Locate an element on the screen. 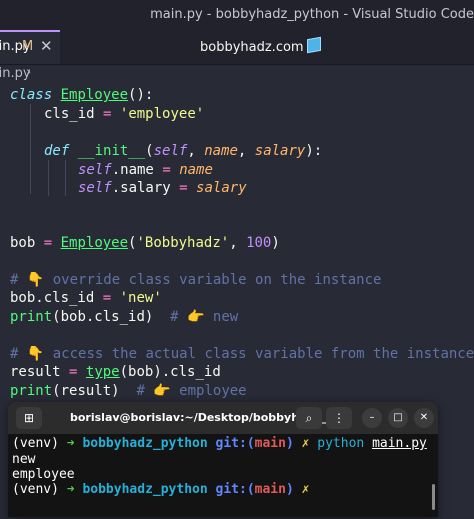 The width and height of the screenshot is (474, 519). editor-tab-main-py: main.py M ✕ is located at coordinates (30, 47).